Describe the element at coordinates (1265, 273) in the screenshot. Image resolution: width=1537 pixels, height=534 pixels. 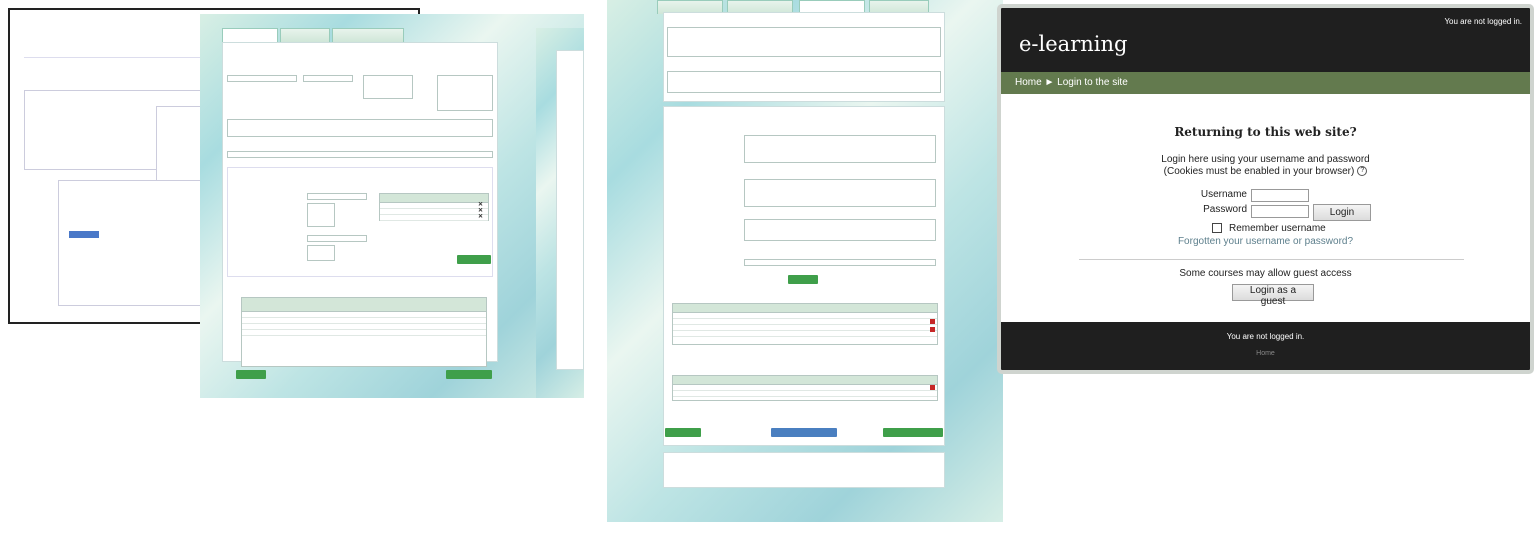
I see `guest-access-notice: Some courses may allow guest access` at that location.